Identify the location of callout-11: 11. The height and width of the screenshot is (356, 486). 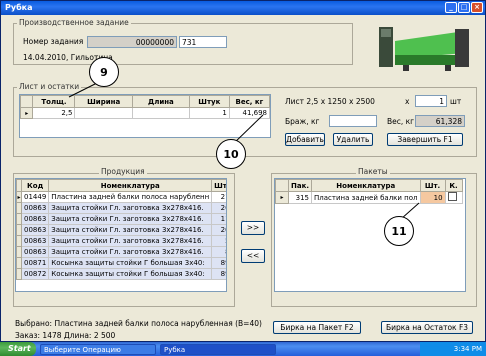
(399, 231).